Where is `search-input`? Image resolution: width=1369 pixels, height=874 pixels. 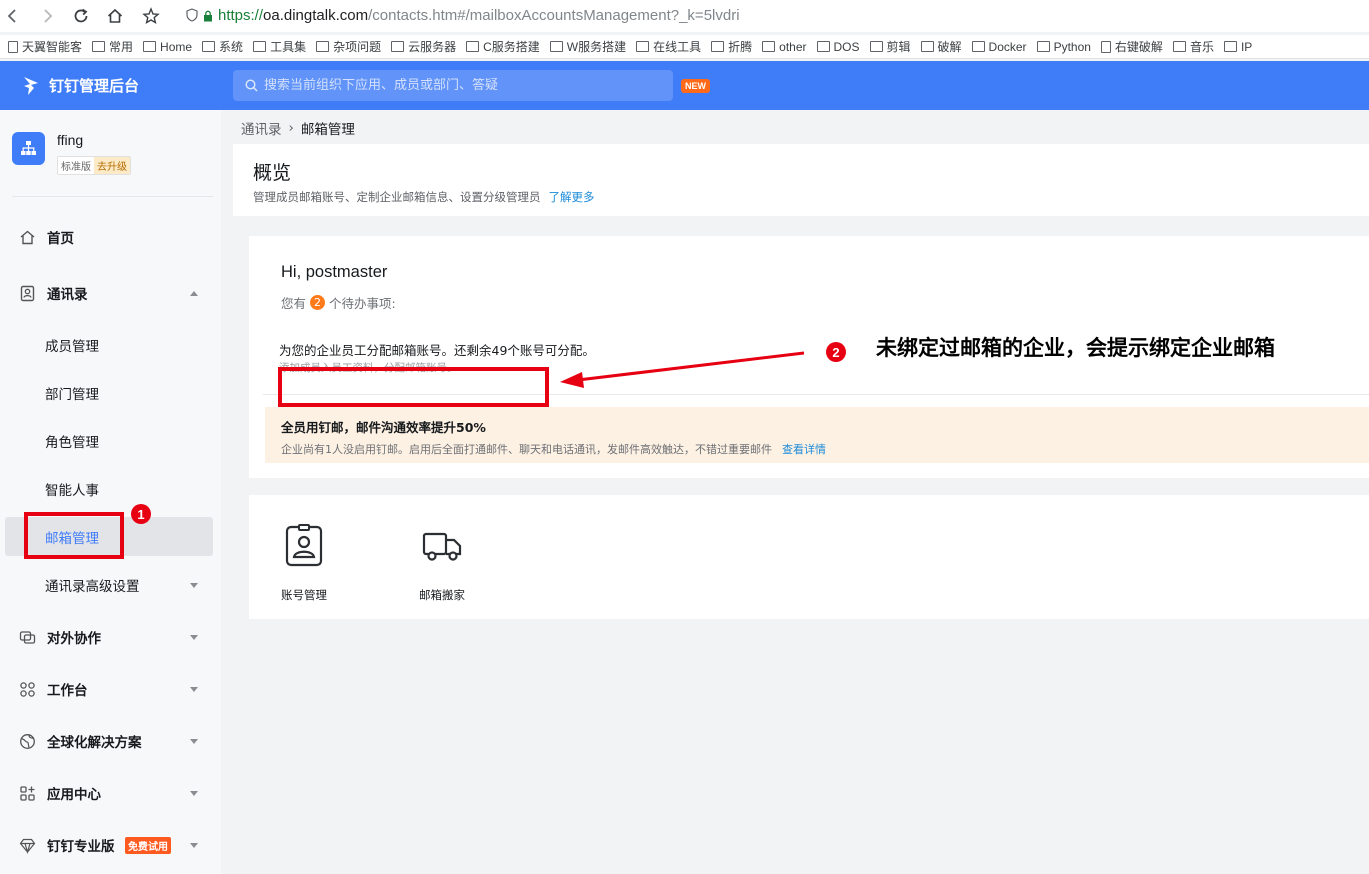 search-input is located at coordinates (454, 85).